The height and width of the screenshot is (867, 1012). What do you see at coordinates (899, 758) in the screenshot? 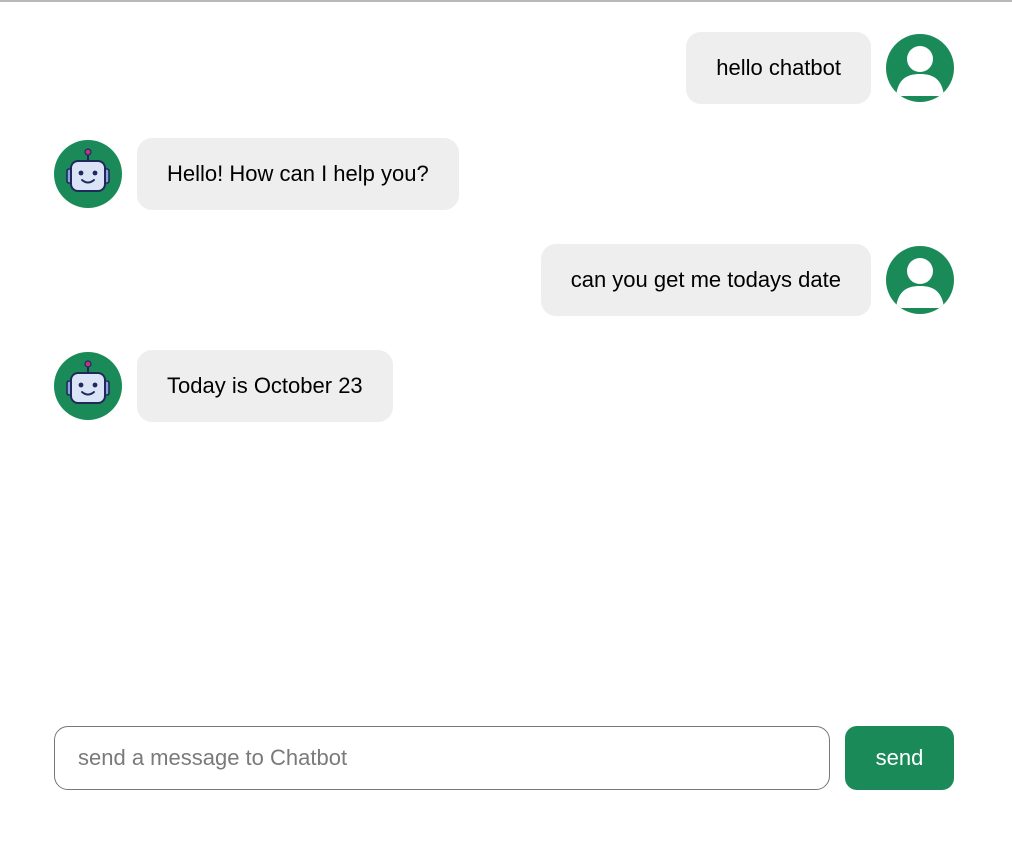
I see `send-button: send` at bounding box center [899, 758].